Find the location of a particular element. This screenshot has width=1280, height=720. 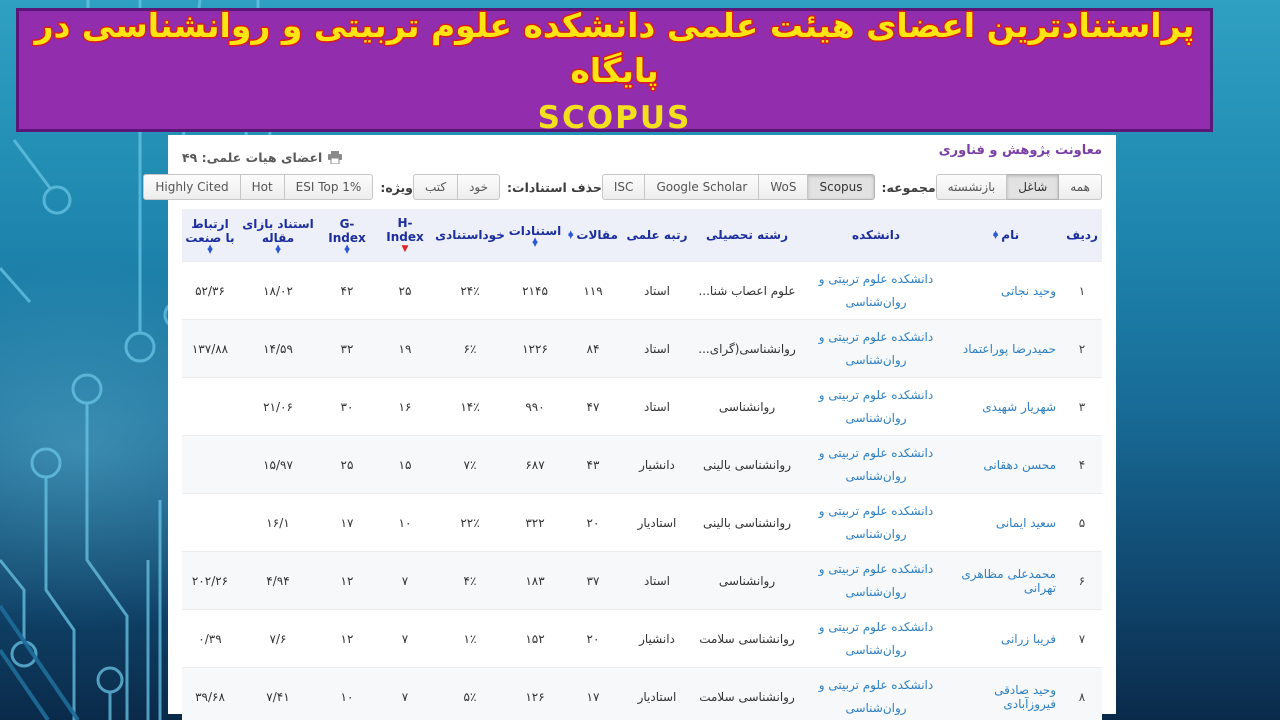

name-cell: محسن دهقانی is located at coordinates (1006, 464).